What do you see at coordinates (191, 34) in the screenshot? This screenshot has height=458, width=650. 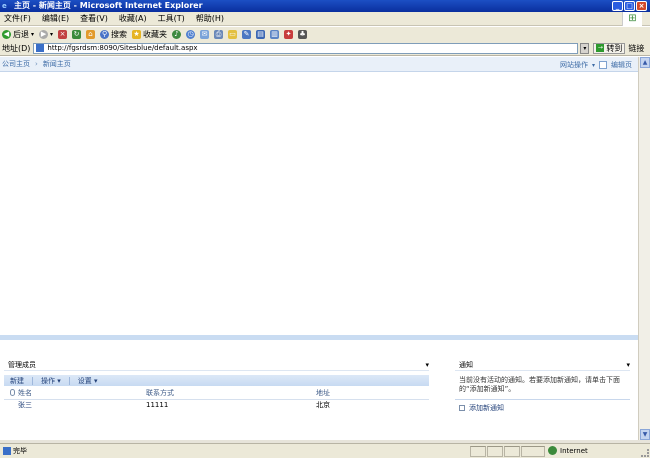 I see `history-icon: ◷` at bounding box center [191, 34].